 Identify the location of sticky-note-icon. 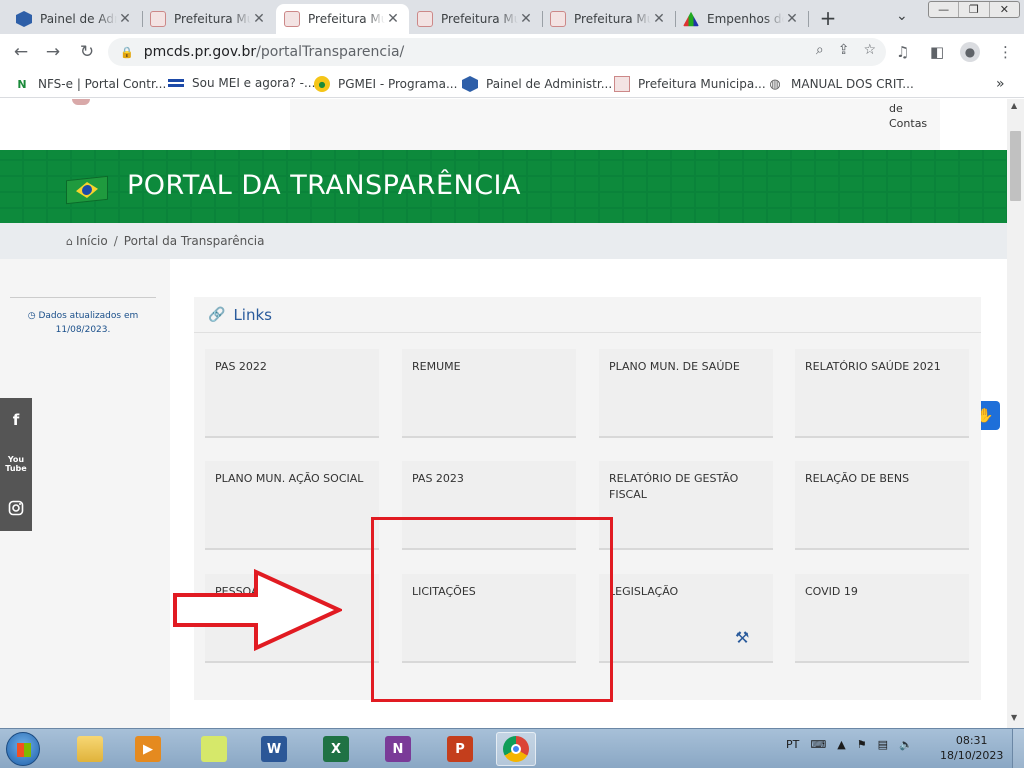
(214, 749).